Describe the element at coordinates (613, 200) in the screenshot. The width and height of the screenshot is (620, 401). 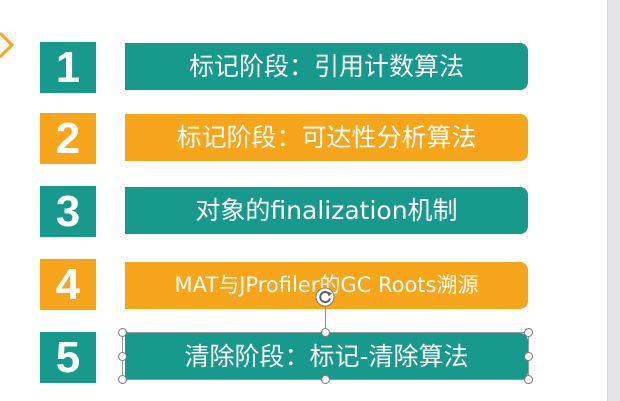
I see `editor-side-panel` at that location.